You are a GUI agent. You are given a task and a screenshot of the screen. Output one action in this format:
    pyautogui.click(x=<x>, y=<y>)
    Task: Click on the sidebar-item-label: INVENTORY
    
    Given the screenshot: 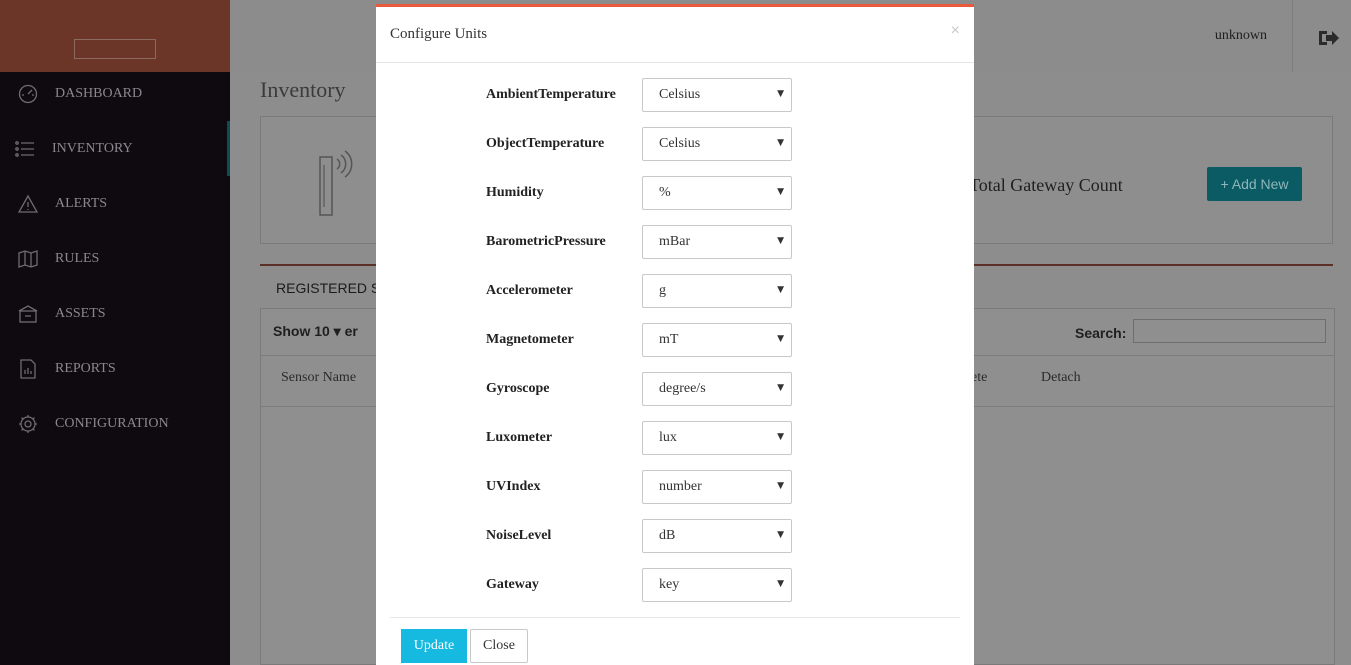 What is the action you would take?
    pyautogui.click(x=92, y=148)
    